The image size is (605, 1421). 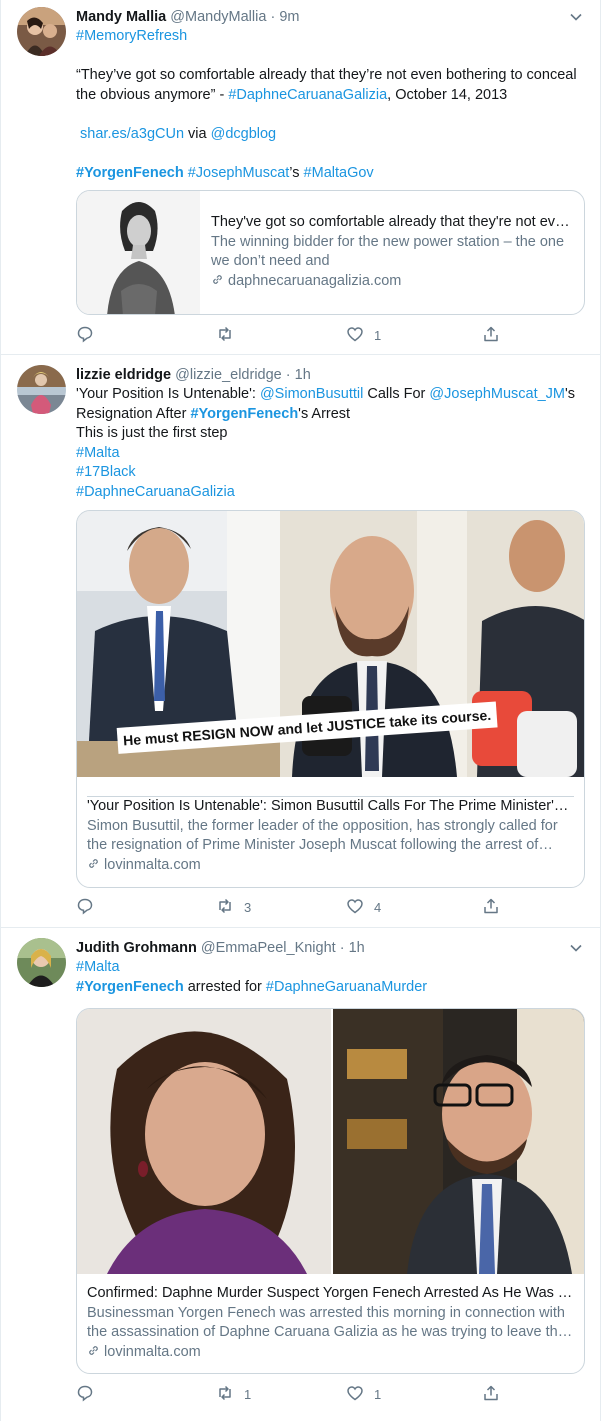 What do you see at coordinates (239, 173) in the screenshot?
I see `hashtag-link: #JosephMuscat` at bounding box center [239, 173].